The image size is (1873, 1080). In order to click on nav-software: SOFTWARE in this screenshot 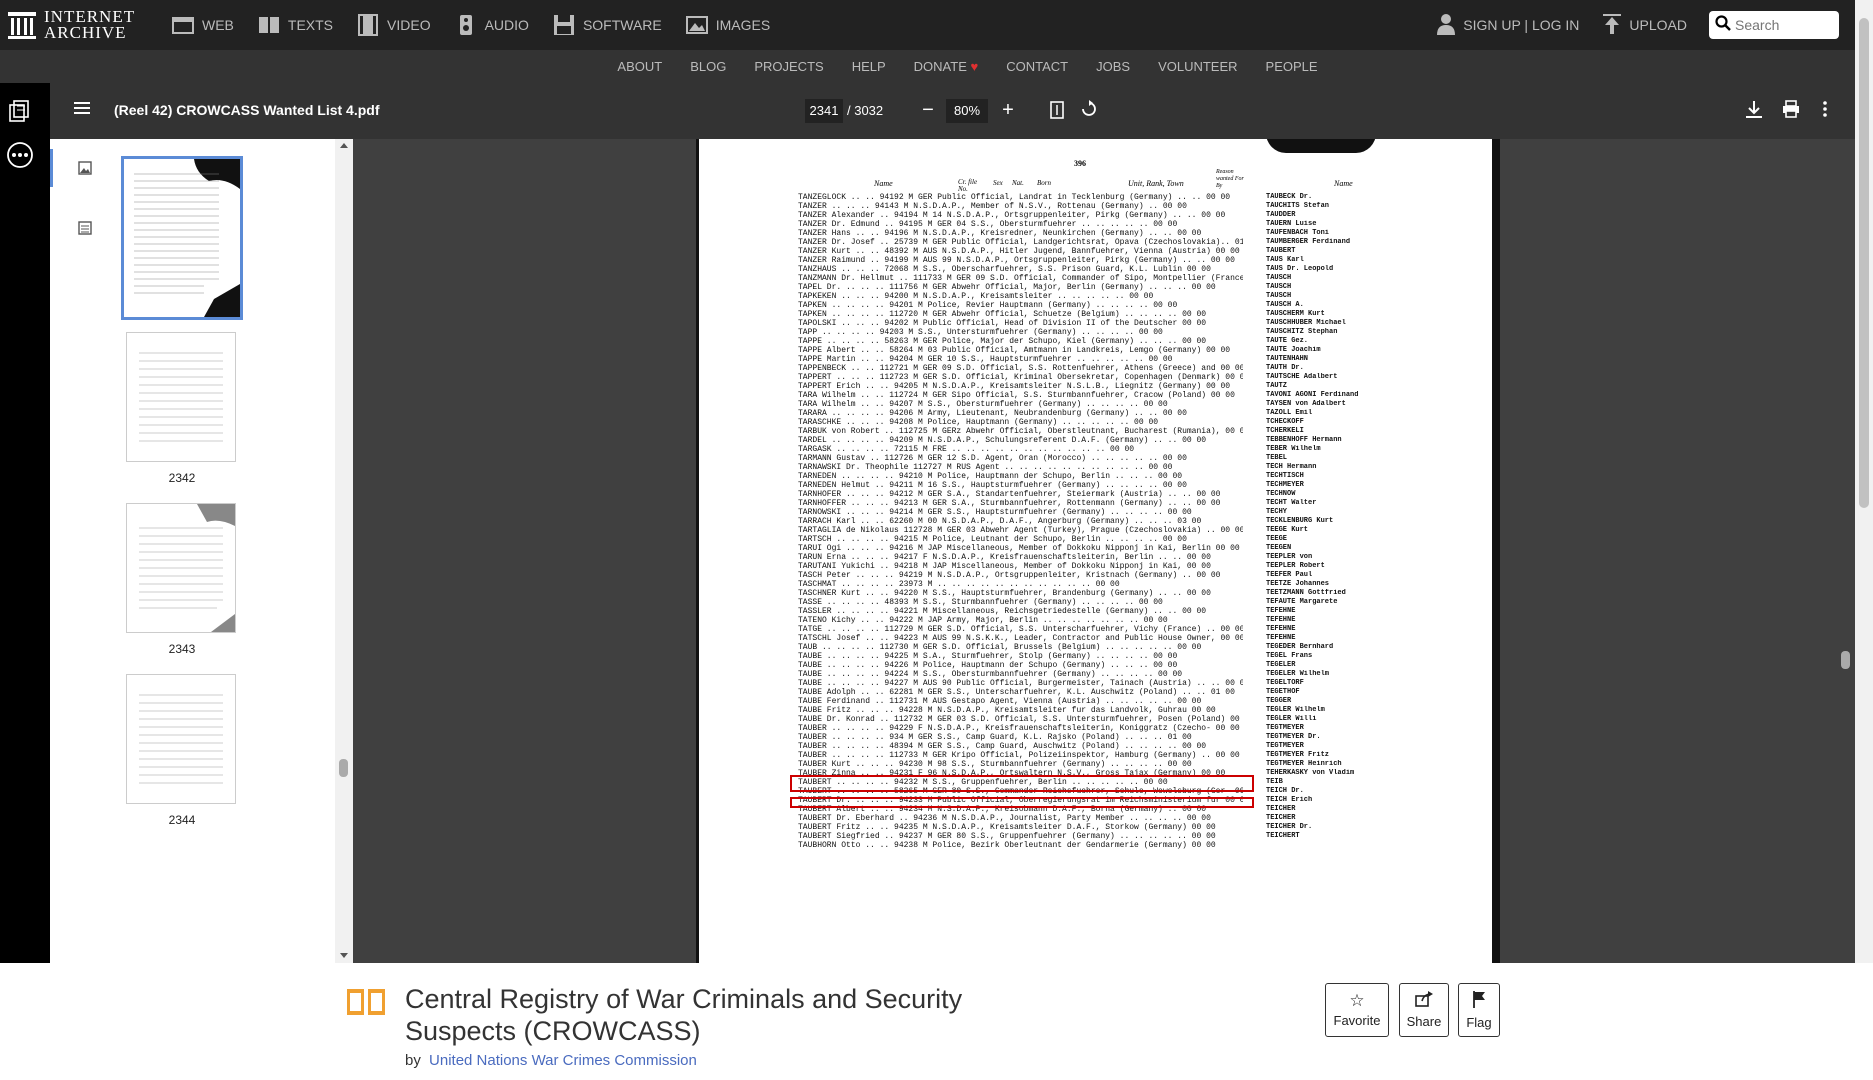, I will do `click(607, 25)`.